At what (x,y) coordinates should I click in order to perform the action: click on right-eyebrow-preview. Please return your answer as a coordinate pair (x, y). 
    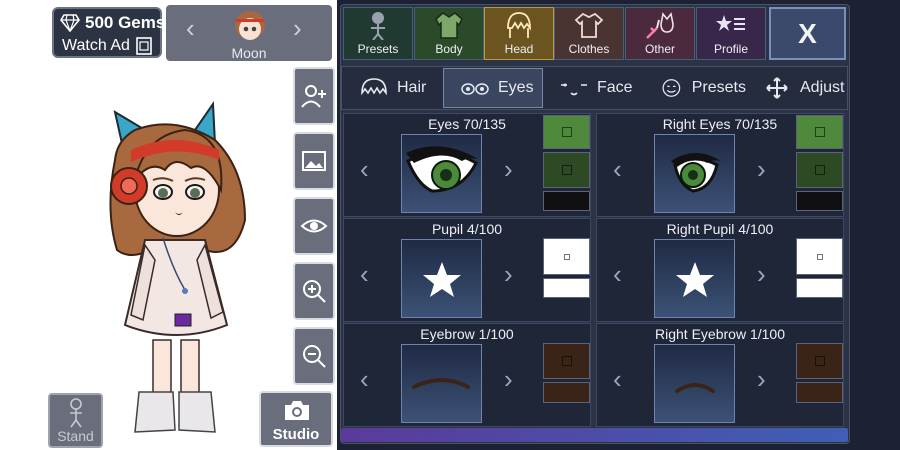
    Looking at the image, I should click on (694, 383).